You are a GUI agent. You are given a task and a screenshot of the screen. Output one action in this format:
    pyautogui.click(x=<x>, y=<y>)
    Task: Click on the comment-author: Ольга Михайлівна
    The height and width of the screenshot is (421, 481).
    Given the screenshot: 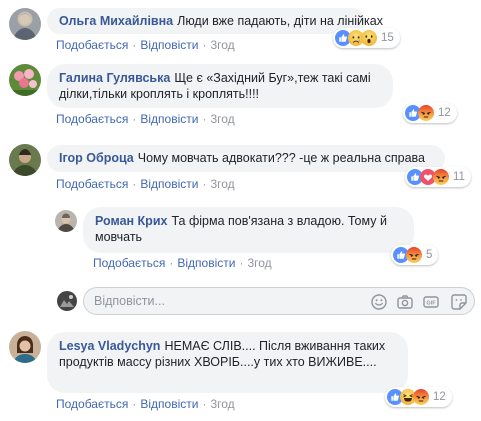 What is the action you would take?
    pyautogui.click(x=116, y=21)
    